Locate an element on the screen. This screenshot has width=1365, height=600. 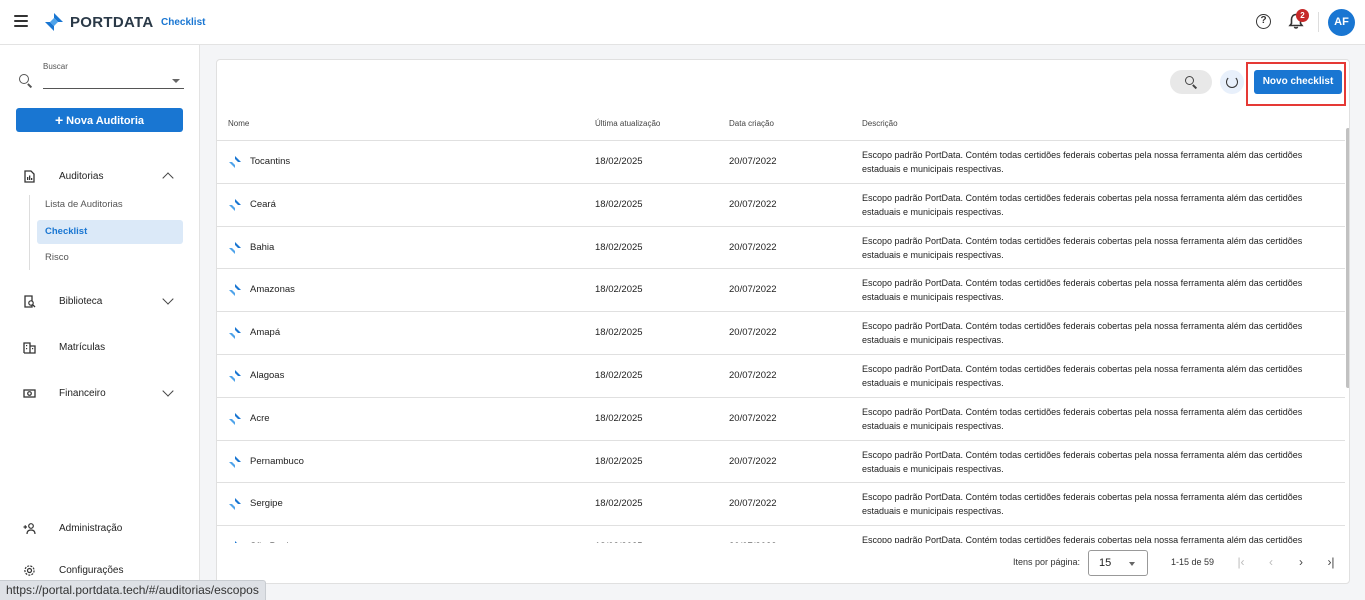
sidebar-item-checklist: Checklist is located at coordinates (110, 232).